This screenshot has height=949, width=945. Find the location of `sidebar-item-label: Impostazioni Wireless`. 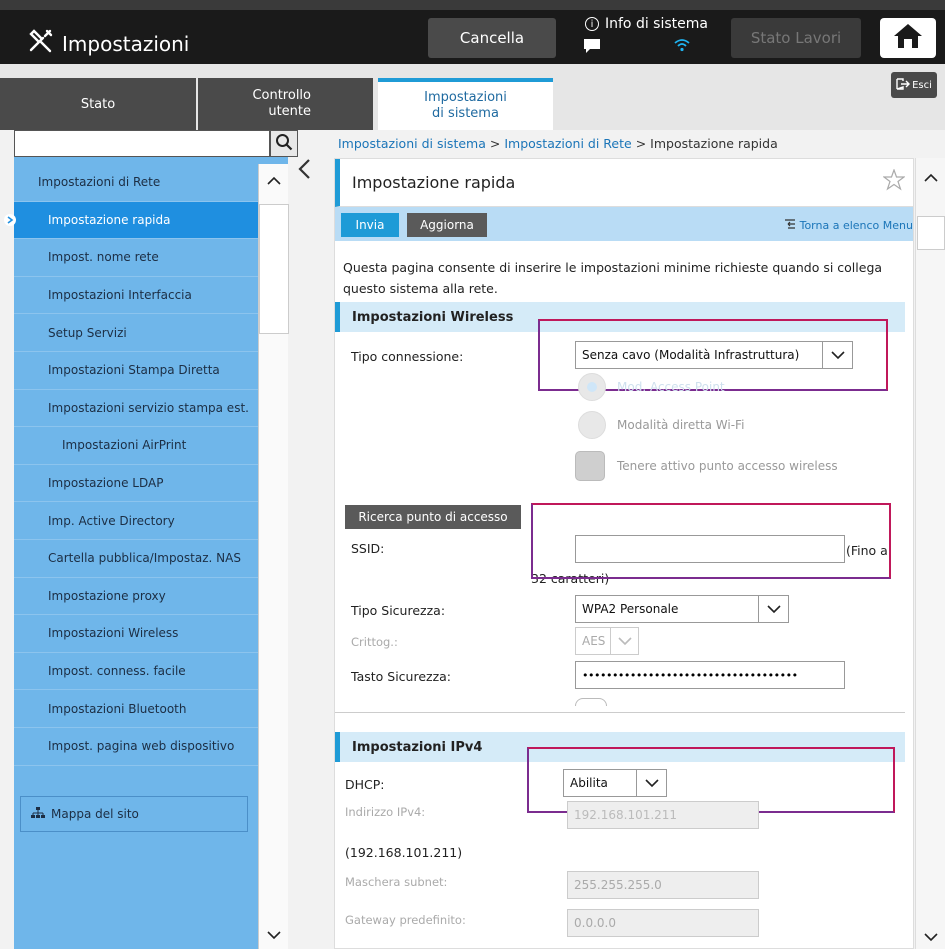

sidebar-item-label: Impostazioni Wireless is located at coordinates (113, 633).